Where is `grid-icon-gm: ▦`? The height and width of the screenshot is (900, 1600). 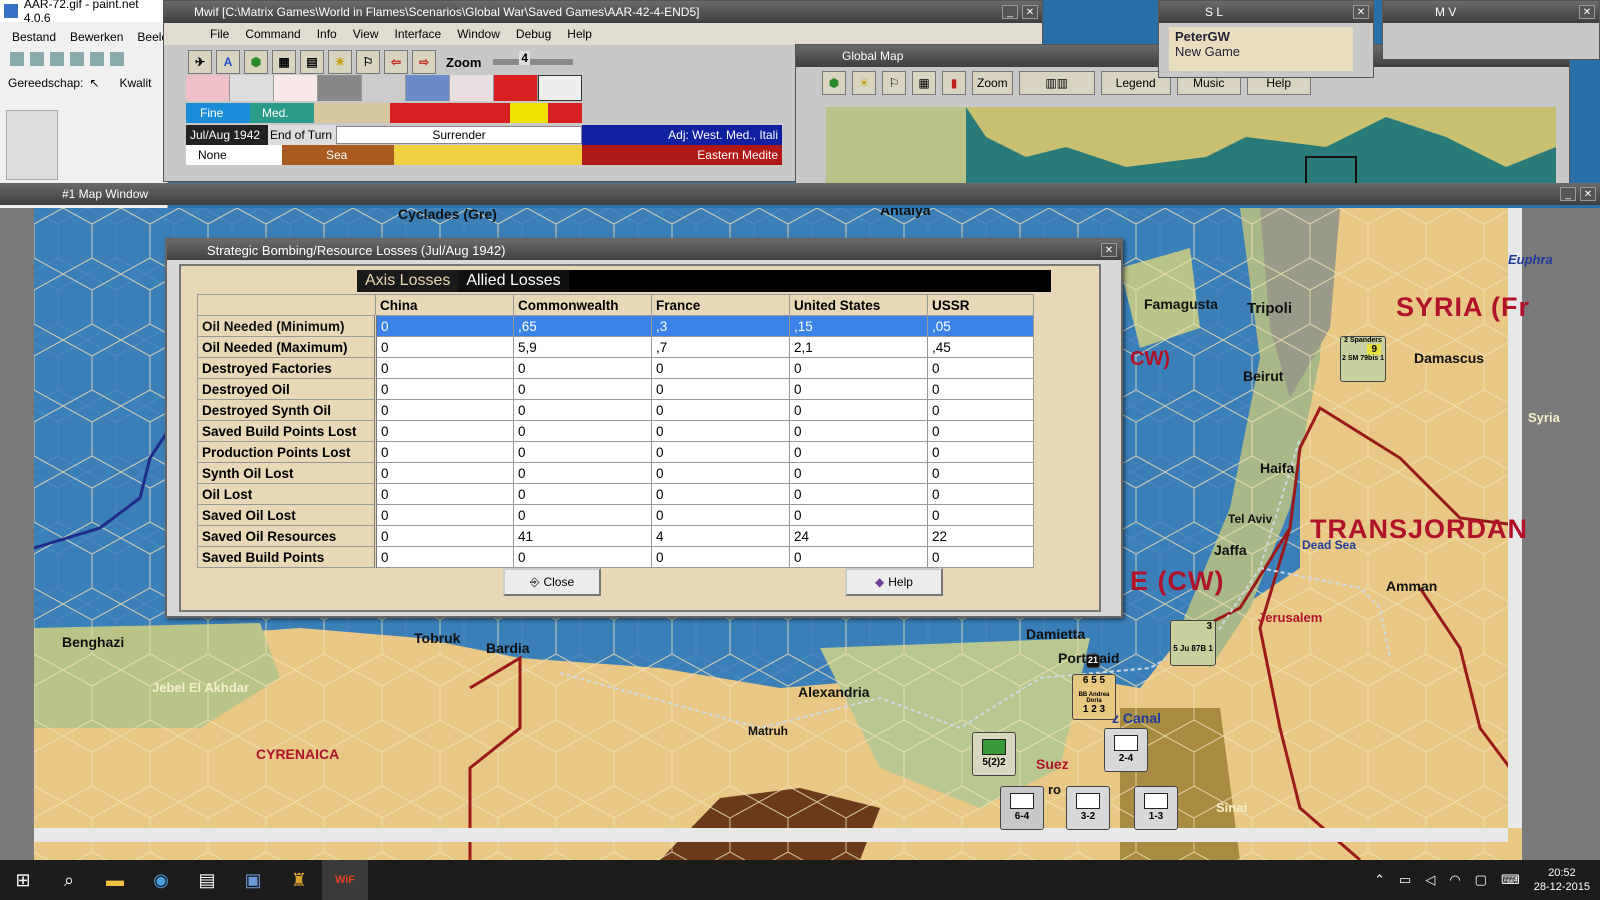
grid-icon-gm: ▦ is located at coordinates (924, 83).